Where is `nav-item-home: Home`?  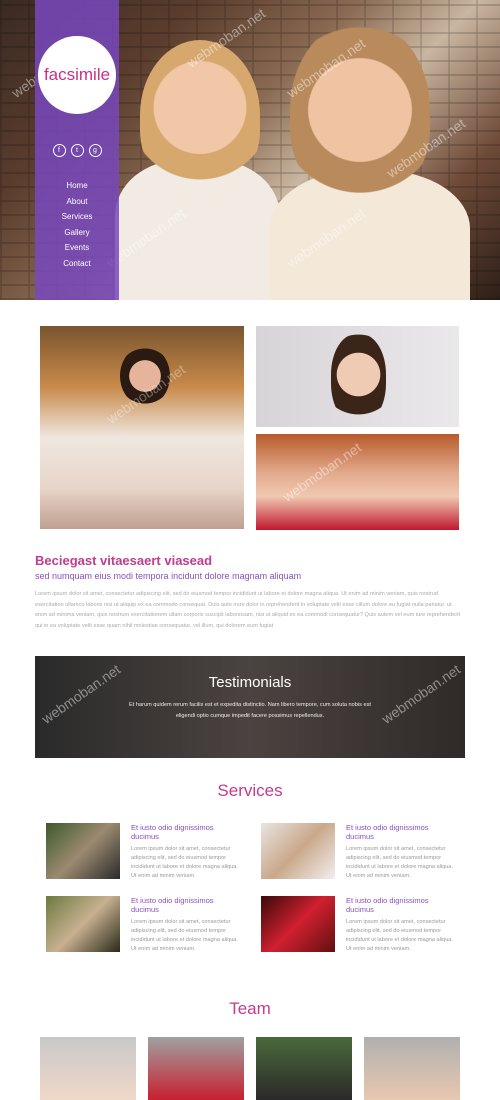
nav-item-home: Home is located at coordinates (77, 186).